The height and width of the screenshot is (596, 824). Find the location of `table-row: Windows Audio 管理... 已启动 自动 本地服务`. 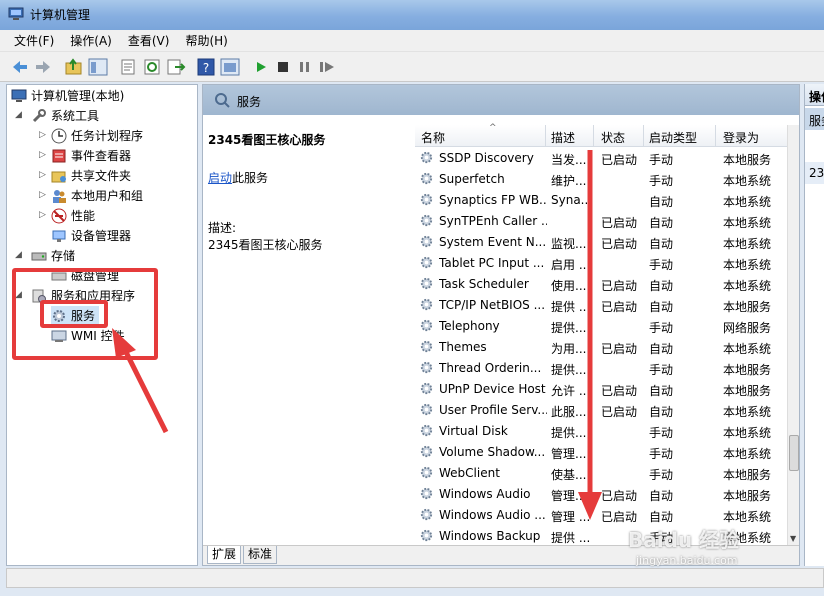

table-row: Windows Audio 管理... 已启动 自动 本地服务 is located at coordinates (601, 494).